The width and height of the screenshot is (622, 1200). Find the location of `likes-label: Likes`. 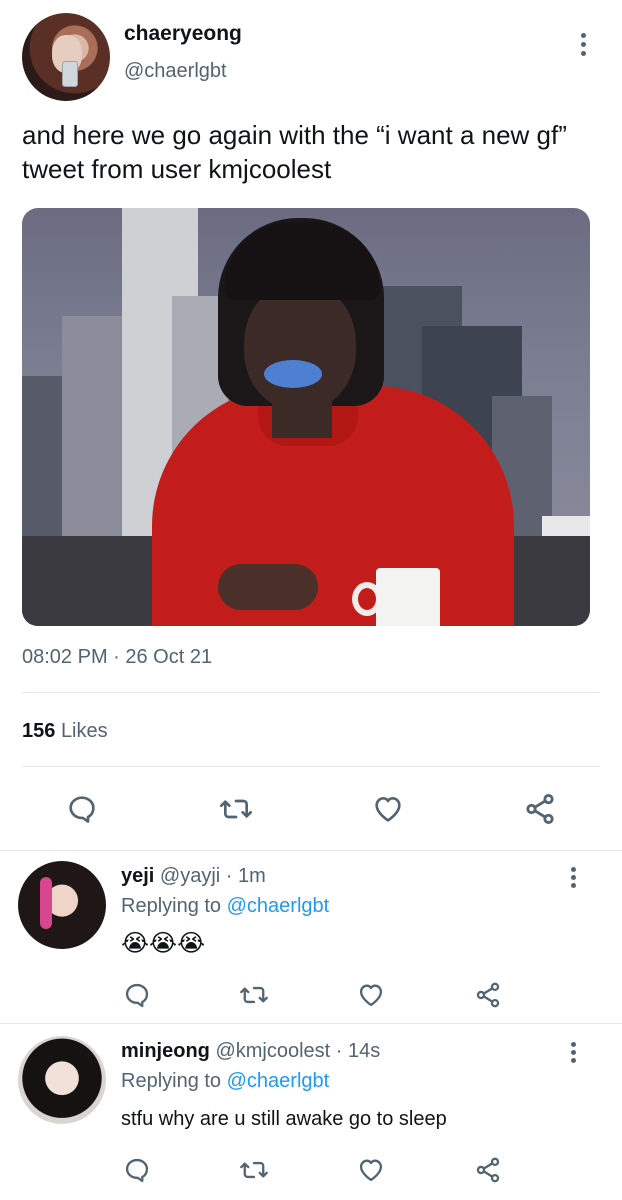

likes-label: Likes is located at coordinates (84, 731).